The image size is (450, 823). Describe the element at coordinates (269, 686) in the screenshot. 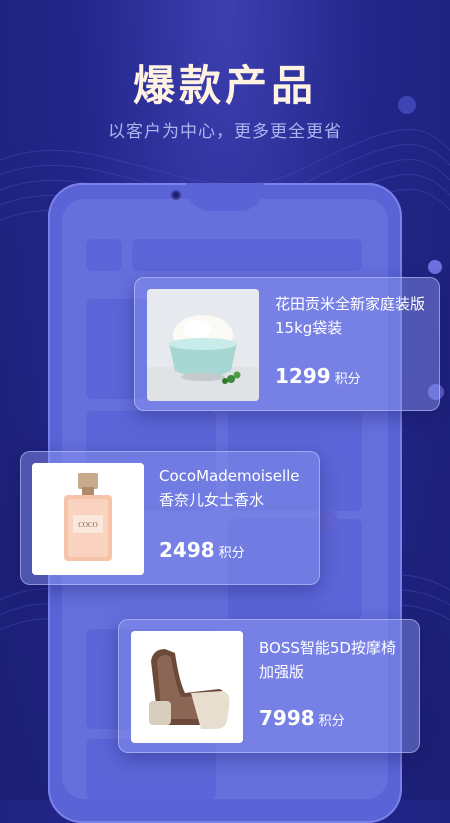

I see `product-card-massage-chair: BOSS智能5D按摩椅加强版 7998 积分` at that location.